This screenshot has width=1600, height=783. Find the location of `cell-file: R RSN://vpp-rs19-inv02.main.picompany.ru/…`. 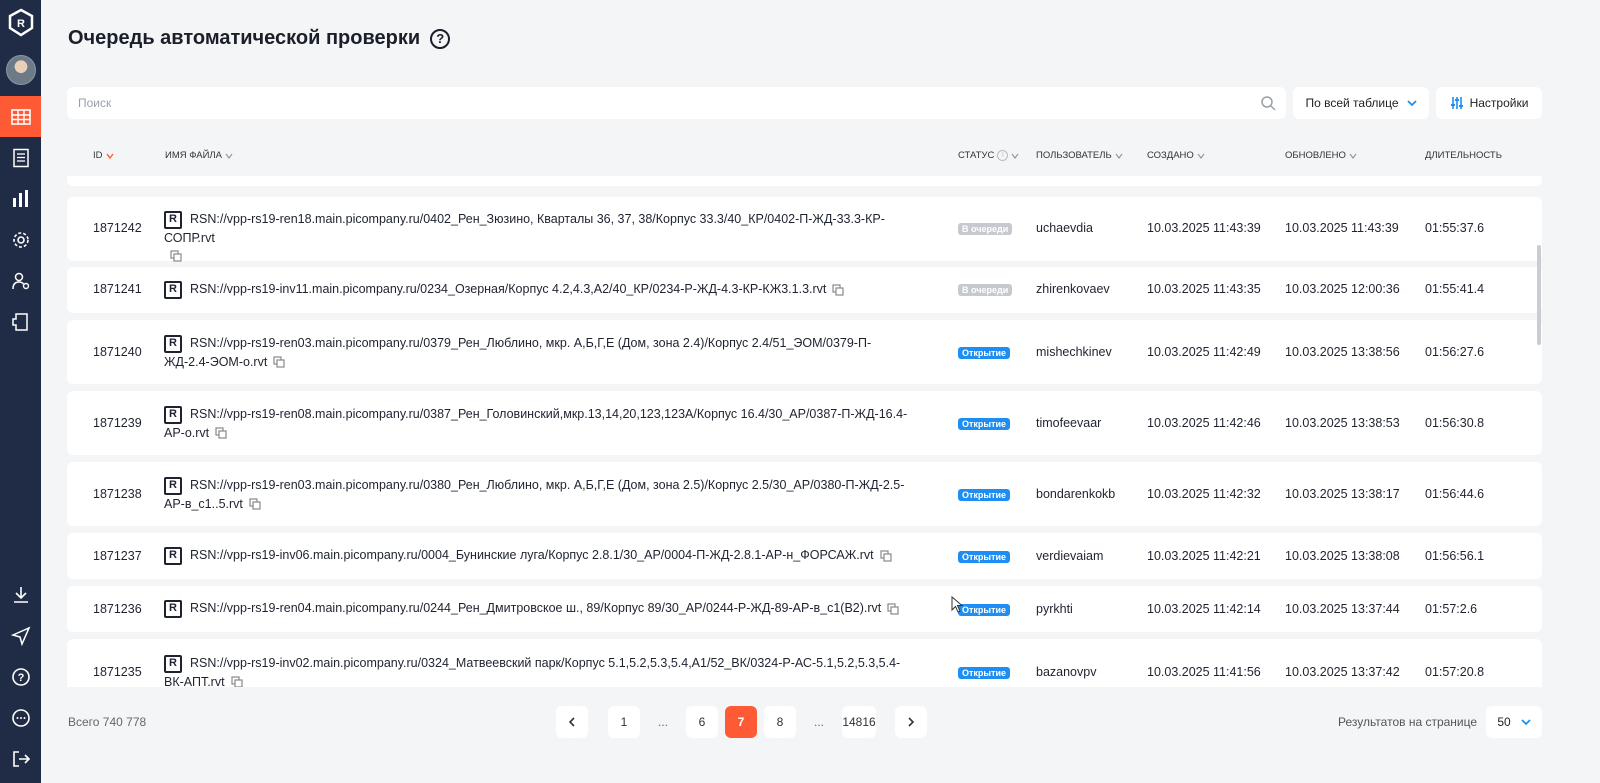

cell-file: R RSN://vpp-rs19-inv02.main.picompany.ru/… is located at coordinates (536, 670).